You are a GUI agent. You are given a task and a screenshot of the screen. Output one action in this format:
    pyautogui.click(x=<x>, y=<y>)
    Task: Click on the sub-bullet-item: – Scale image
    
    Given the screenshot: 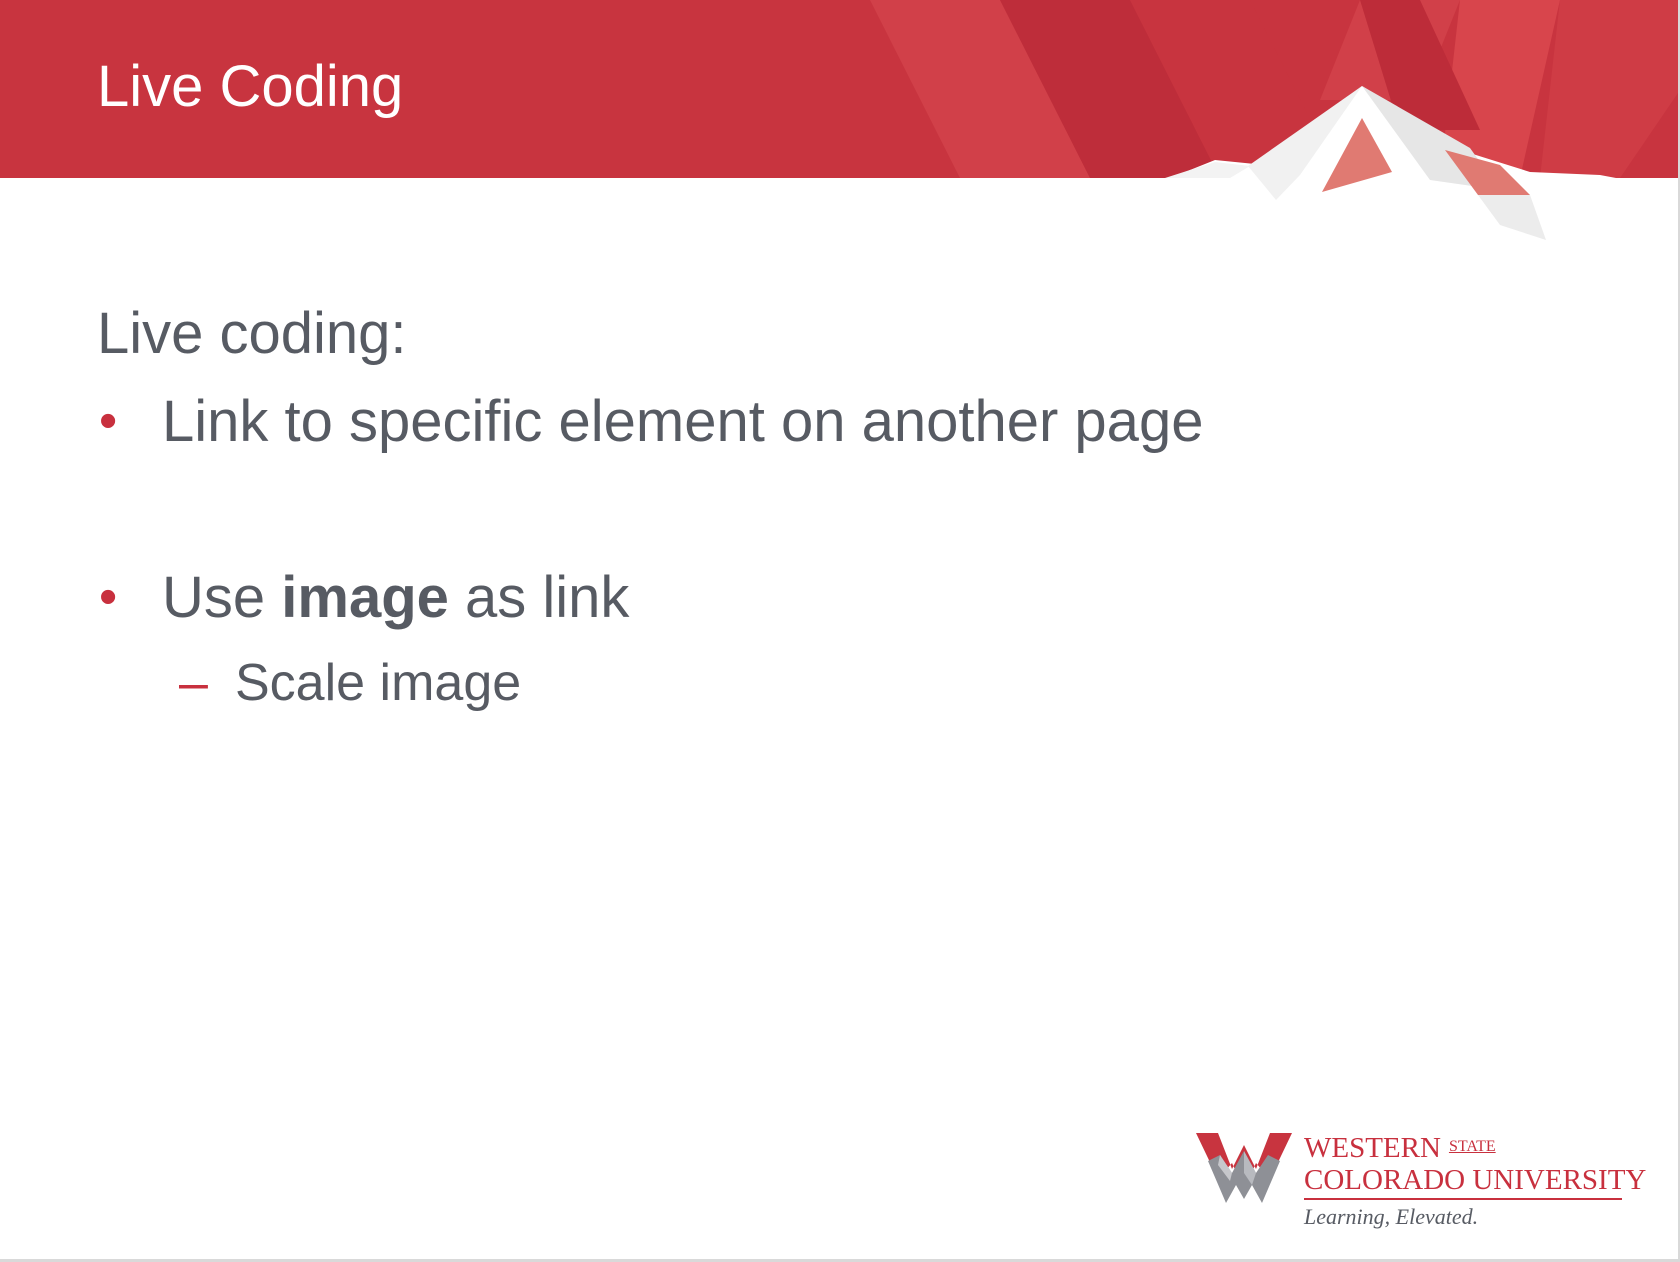 What is the action you would take?
    pyautogui.click(x=650, y=683)
    